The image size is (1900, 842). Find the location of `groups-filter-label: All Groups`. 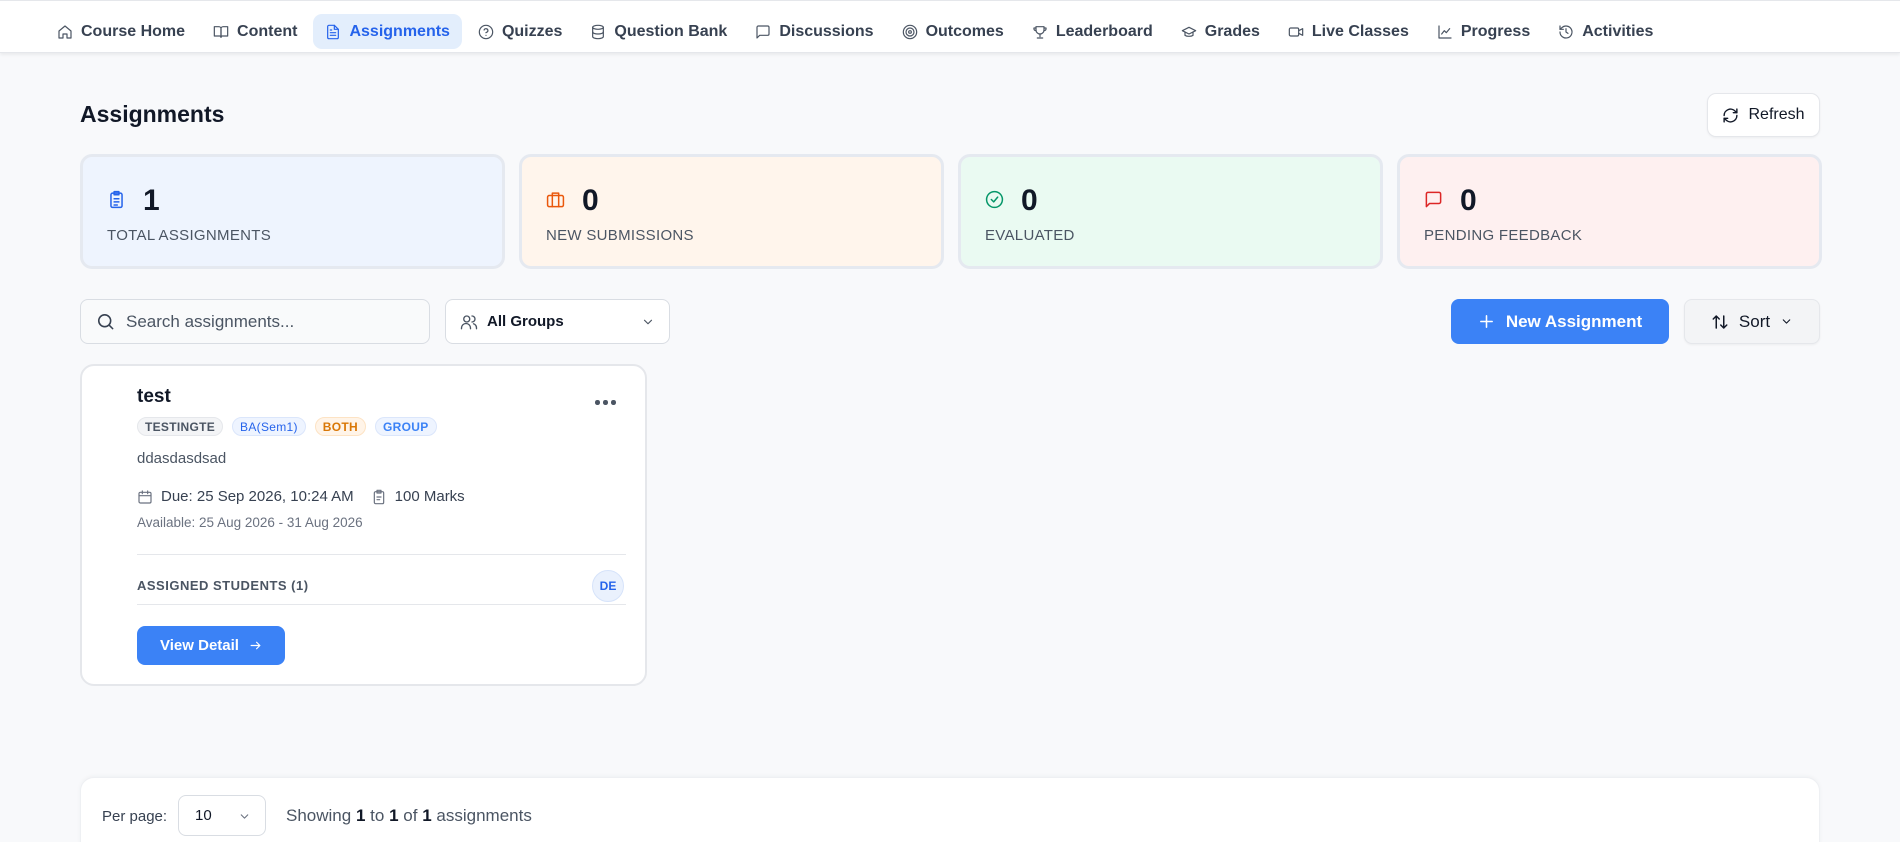

groups-filter-label: All Groups is located at coordinates (525, 321).